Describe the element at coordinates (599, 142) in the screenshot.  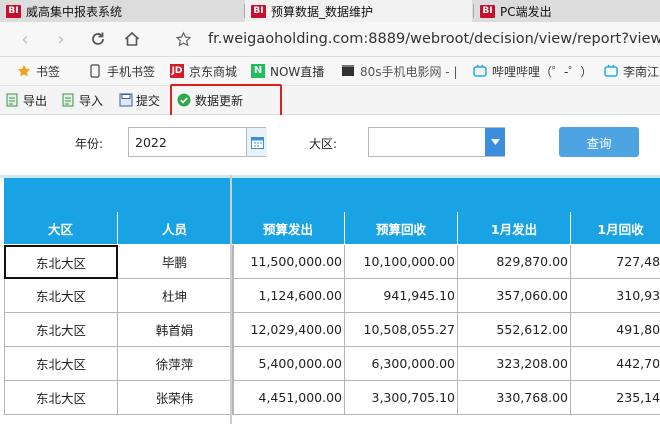
I see `query-button: 查询` at that location.